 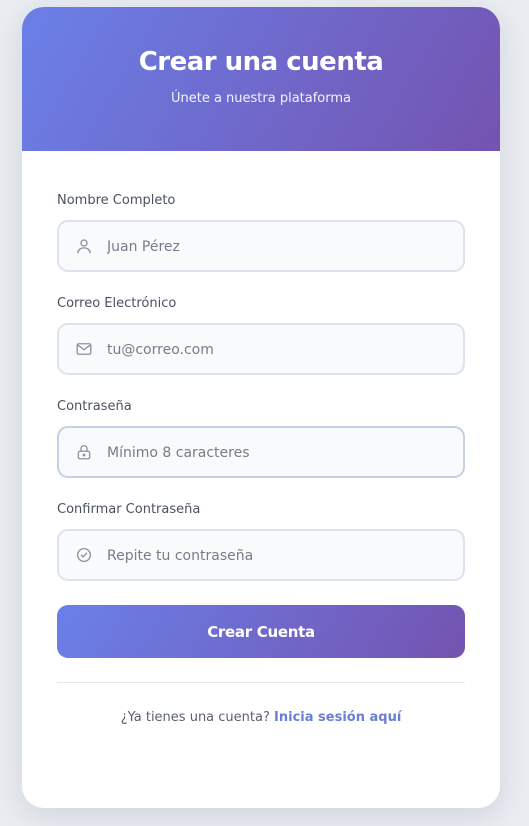 What do you see at coordinates (337, 717) in the screenshot?
I see `login-link: Inicia sesión aquí` at bounding box center [337, 717].